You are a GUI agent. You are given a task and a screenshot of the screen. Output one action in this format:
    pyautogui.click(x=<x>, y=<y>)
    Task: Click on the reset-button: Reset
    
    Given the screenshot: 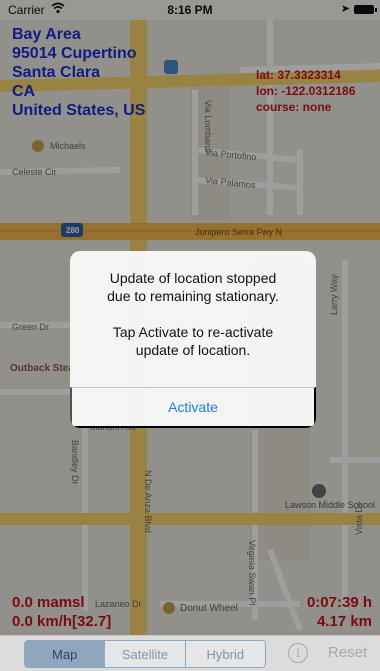 What is the action you would take?
    pyautogui.click(x=347, y=652)
    